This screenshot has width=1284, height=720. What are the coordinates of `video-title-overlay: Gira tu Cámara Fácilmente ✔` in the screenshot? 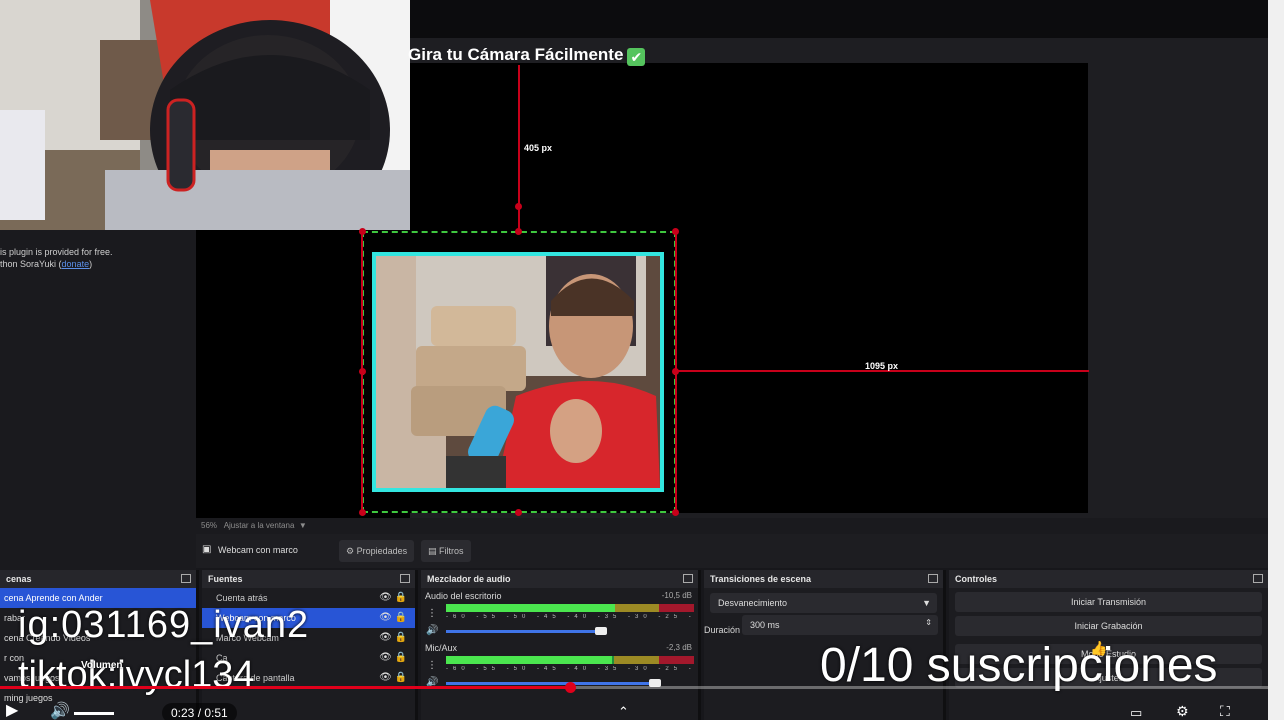 It's located at (527, 55).